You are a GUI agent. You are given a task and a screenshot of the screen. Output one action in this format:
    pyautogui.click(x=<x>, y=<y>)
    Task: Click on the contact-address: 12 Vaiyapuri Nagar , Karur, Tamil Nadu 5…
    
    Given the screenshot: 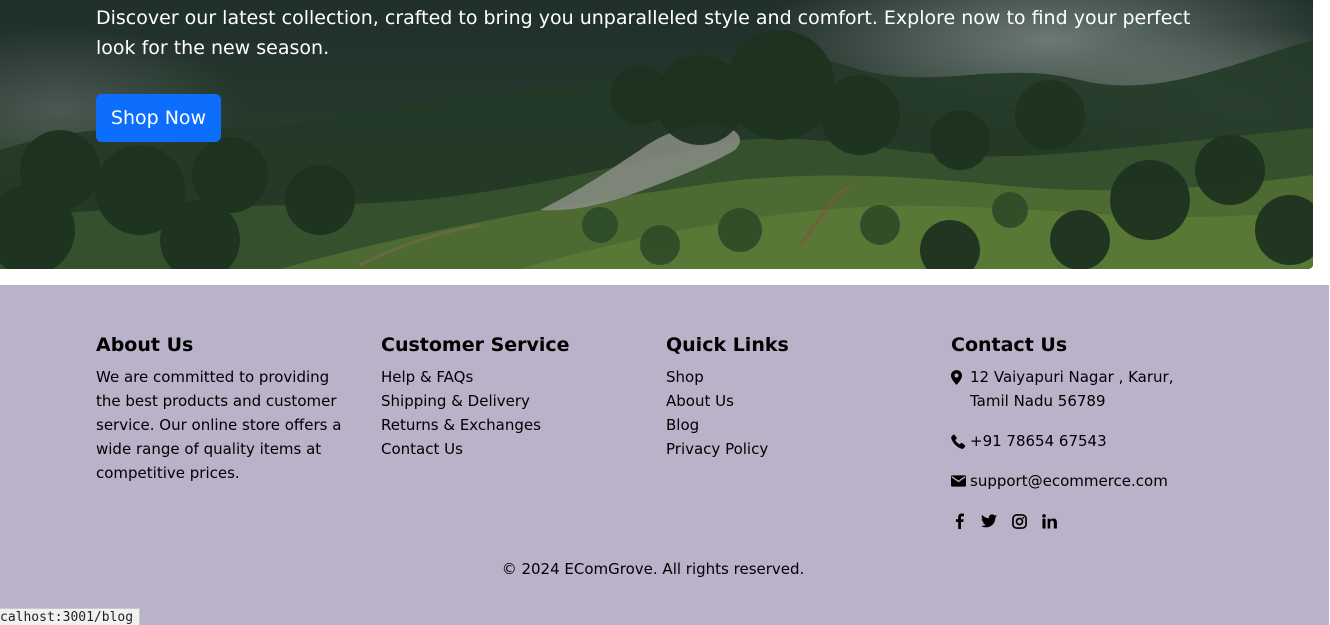 What is the action you would take?
    pyautogui.click(x=1082, y=389)
    